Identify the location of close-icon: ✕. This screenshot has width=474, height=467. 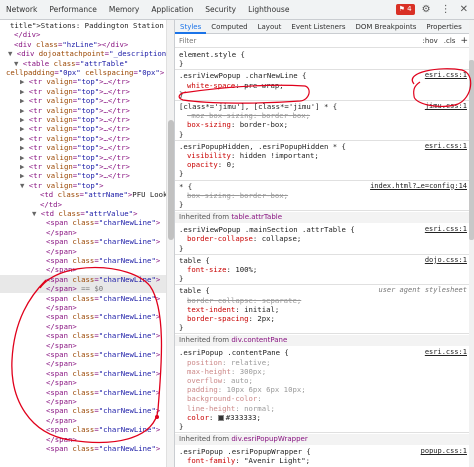
(464, 10).